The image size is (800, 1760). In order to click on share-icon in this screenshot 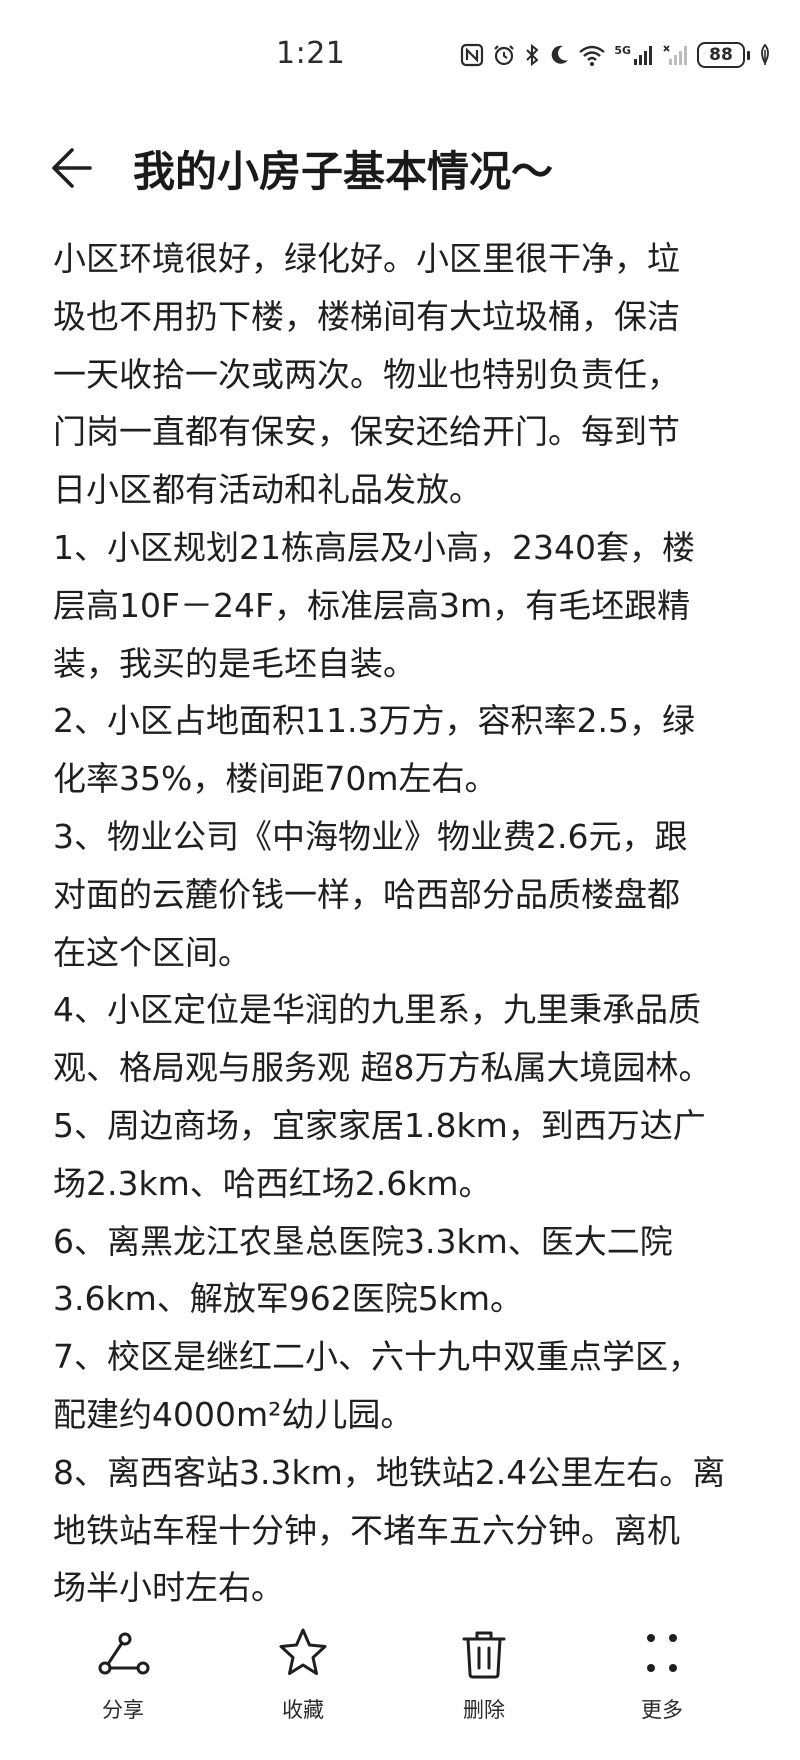, I will do `click(124, 1653)`.